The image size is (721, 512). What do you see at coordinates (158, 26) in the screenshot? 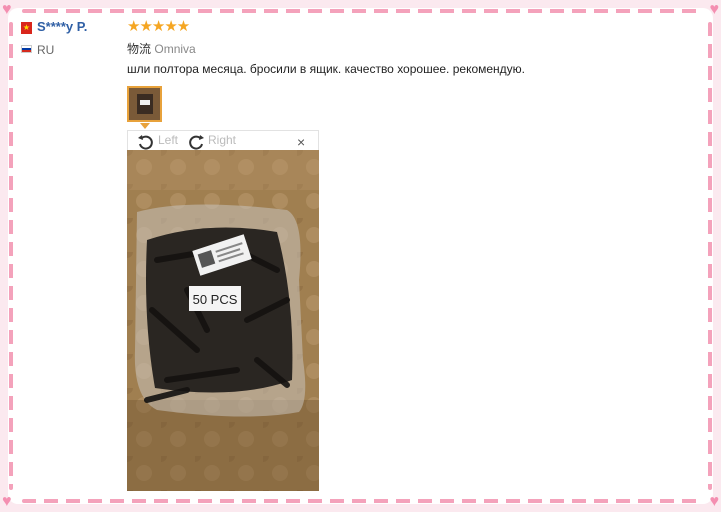
I see `rating-stars: ★★★★★` at bounding box center [158, 26].